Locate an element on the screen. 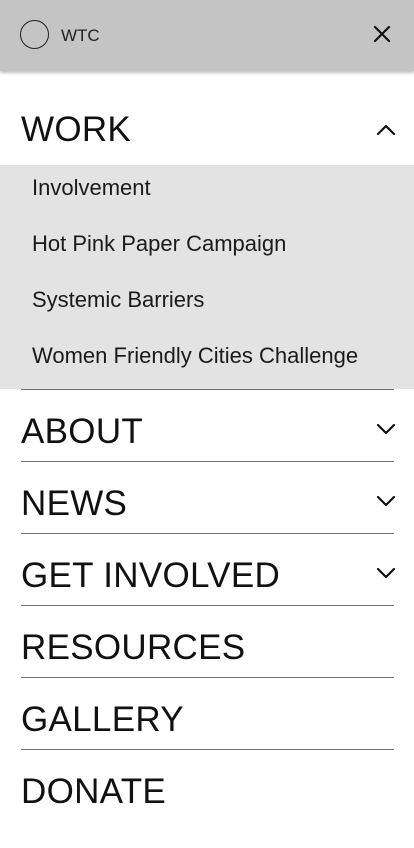 This screenshot has height=848, width=414. menu-item-resources: RESOURCES is located at coordinates (207, 641).